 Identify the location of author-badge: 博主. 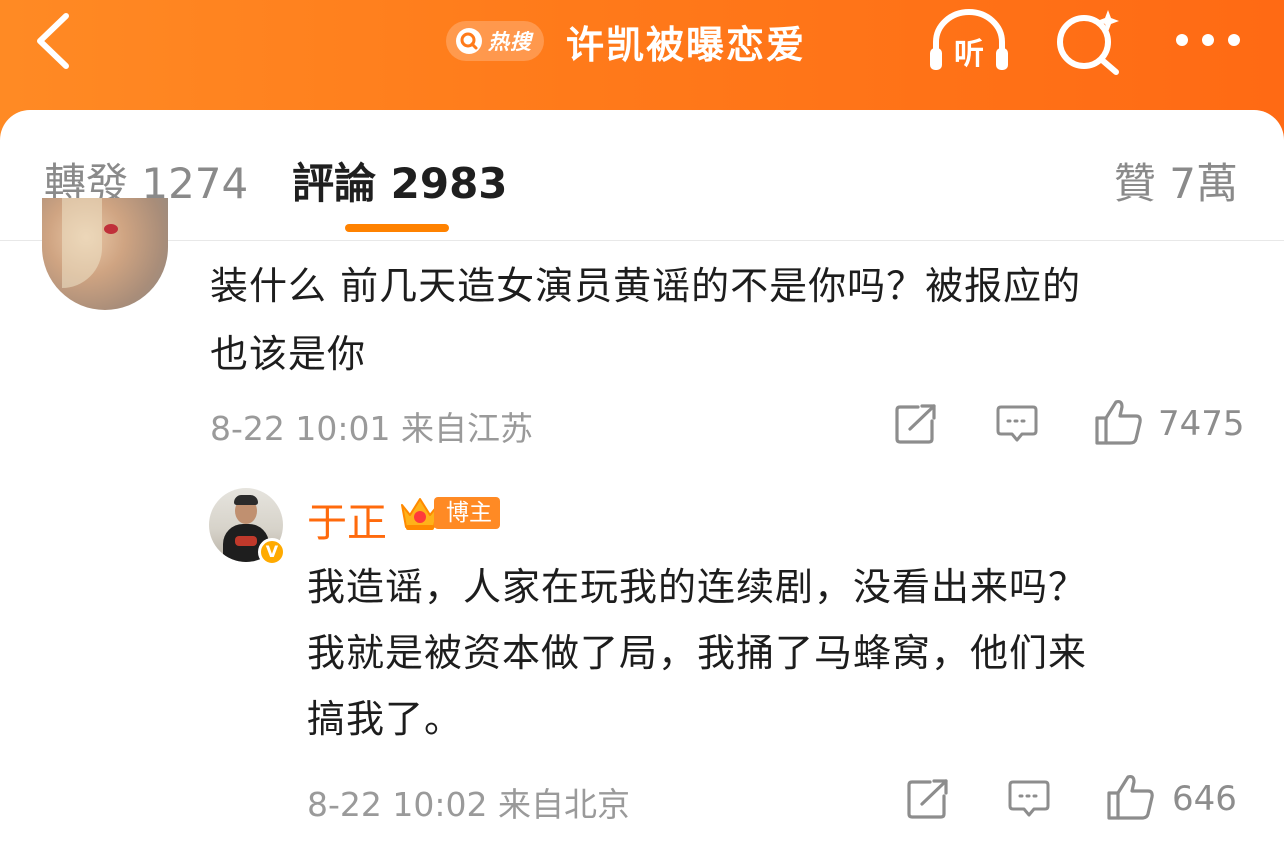
(449, 513).